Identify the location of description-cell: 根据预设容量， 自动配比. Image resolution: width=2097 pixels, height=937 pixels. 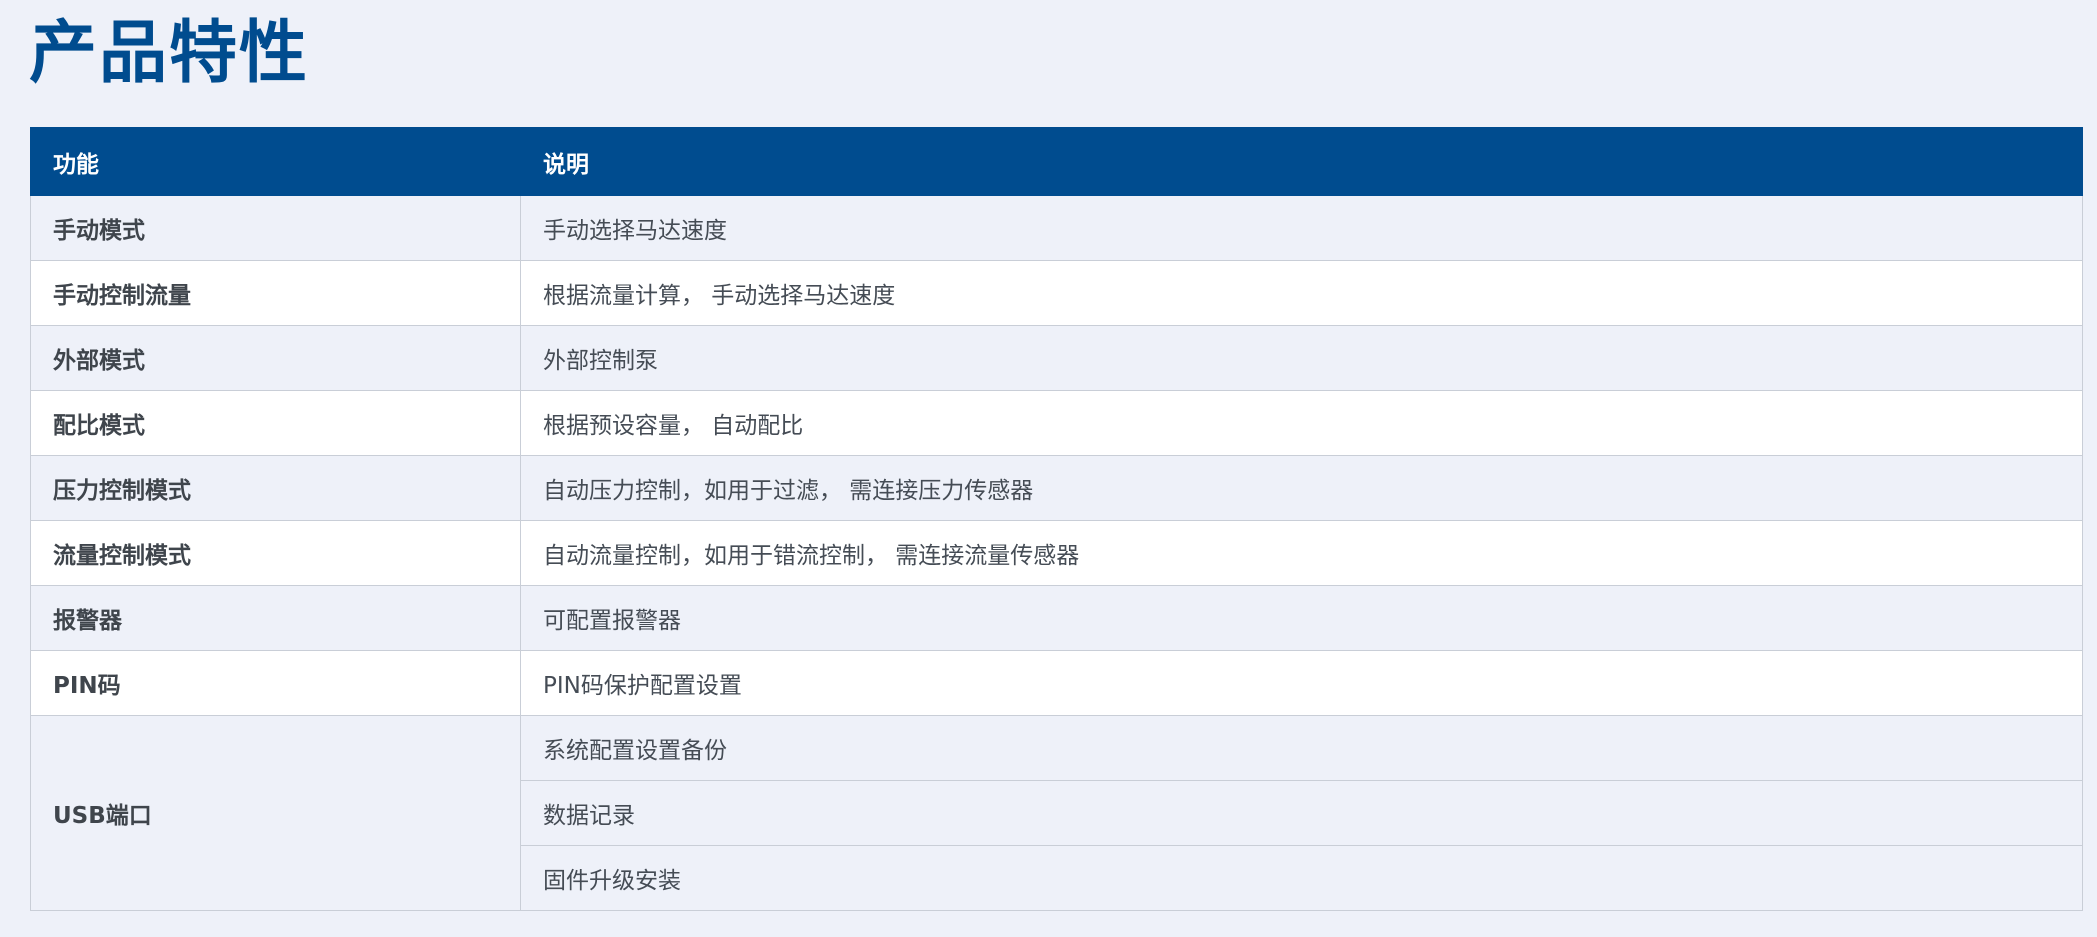
(1301, 423).